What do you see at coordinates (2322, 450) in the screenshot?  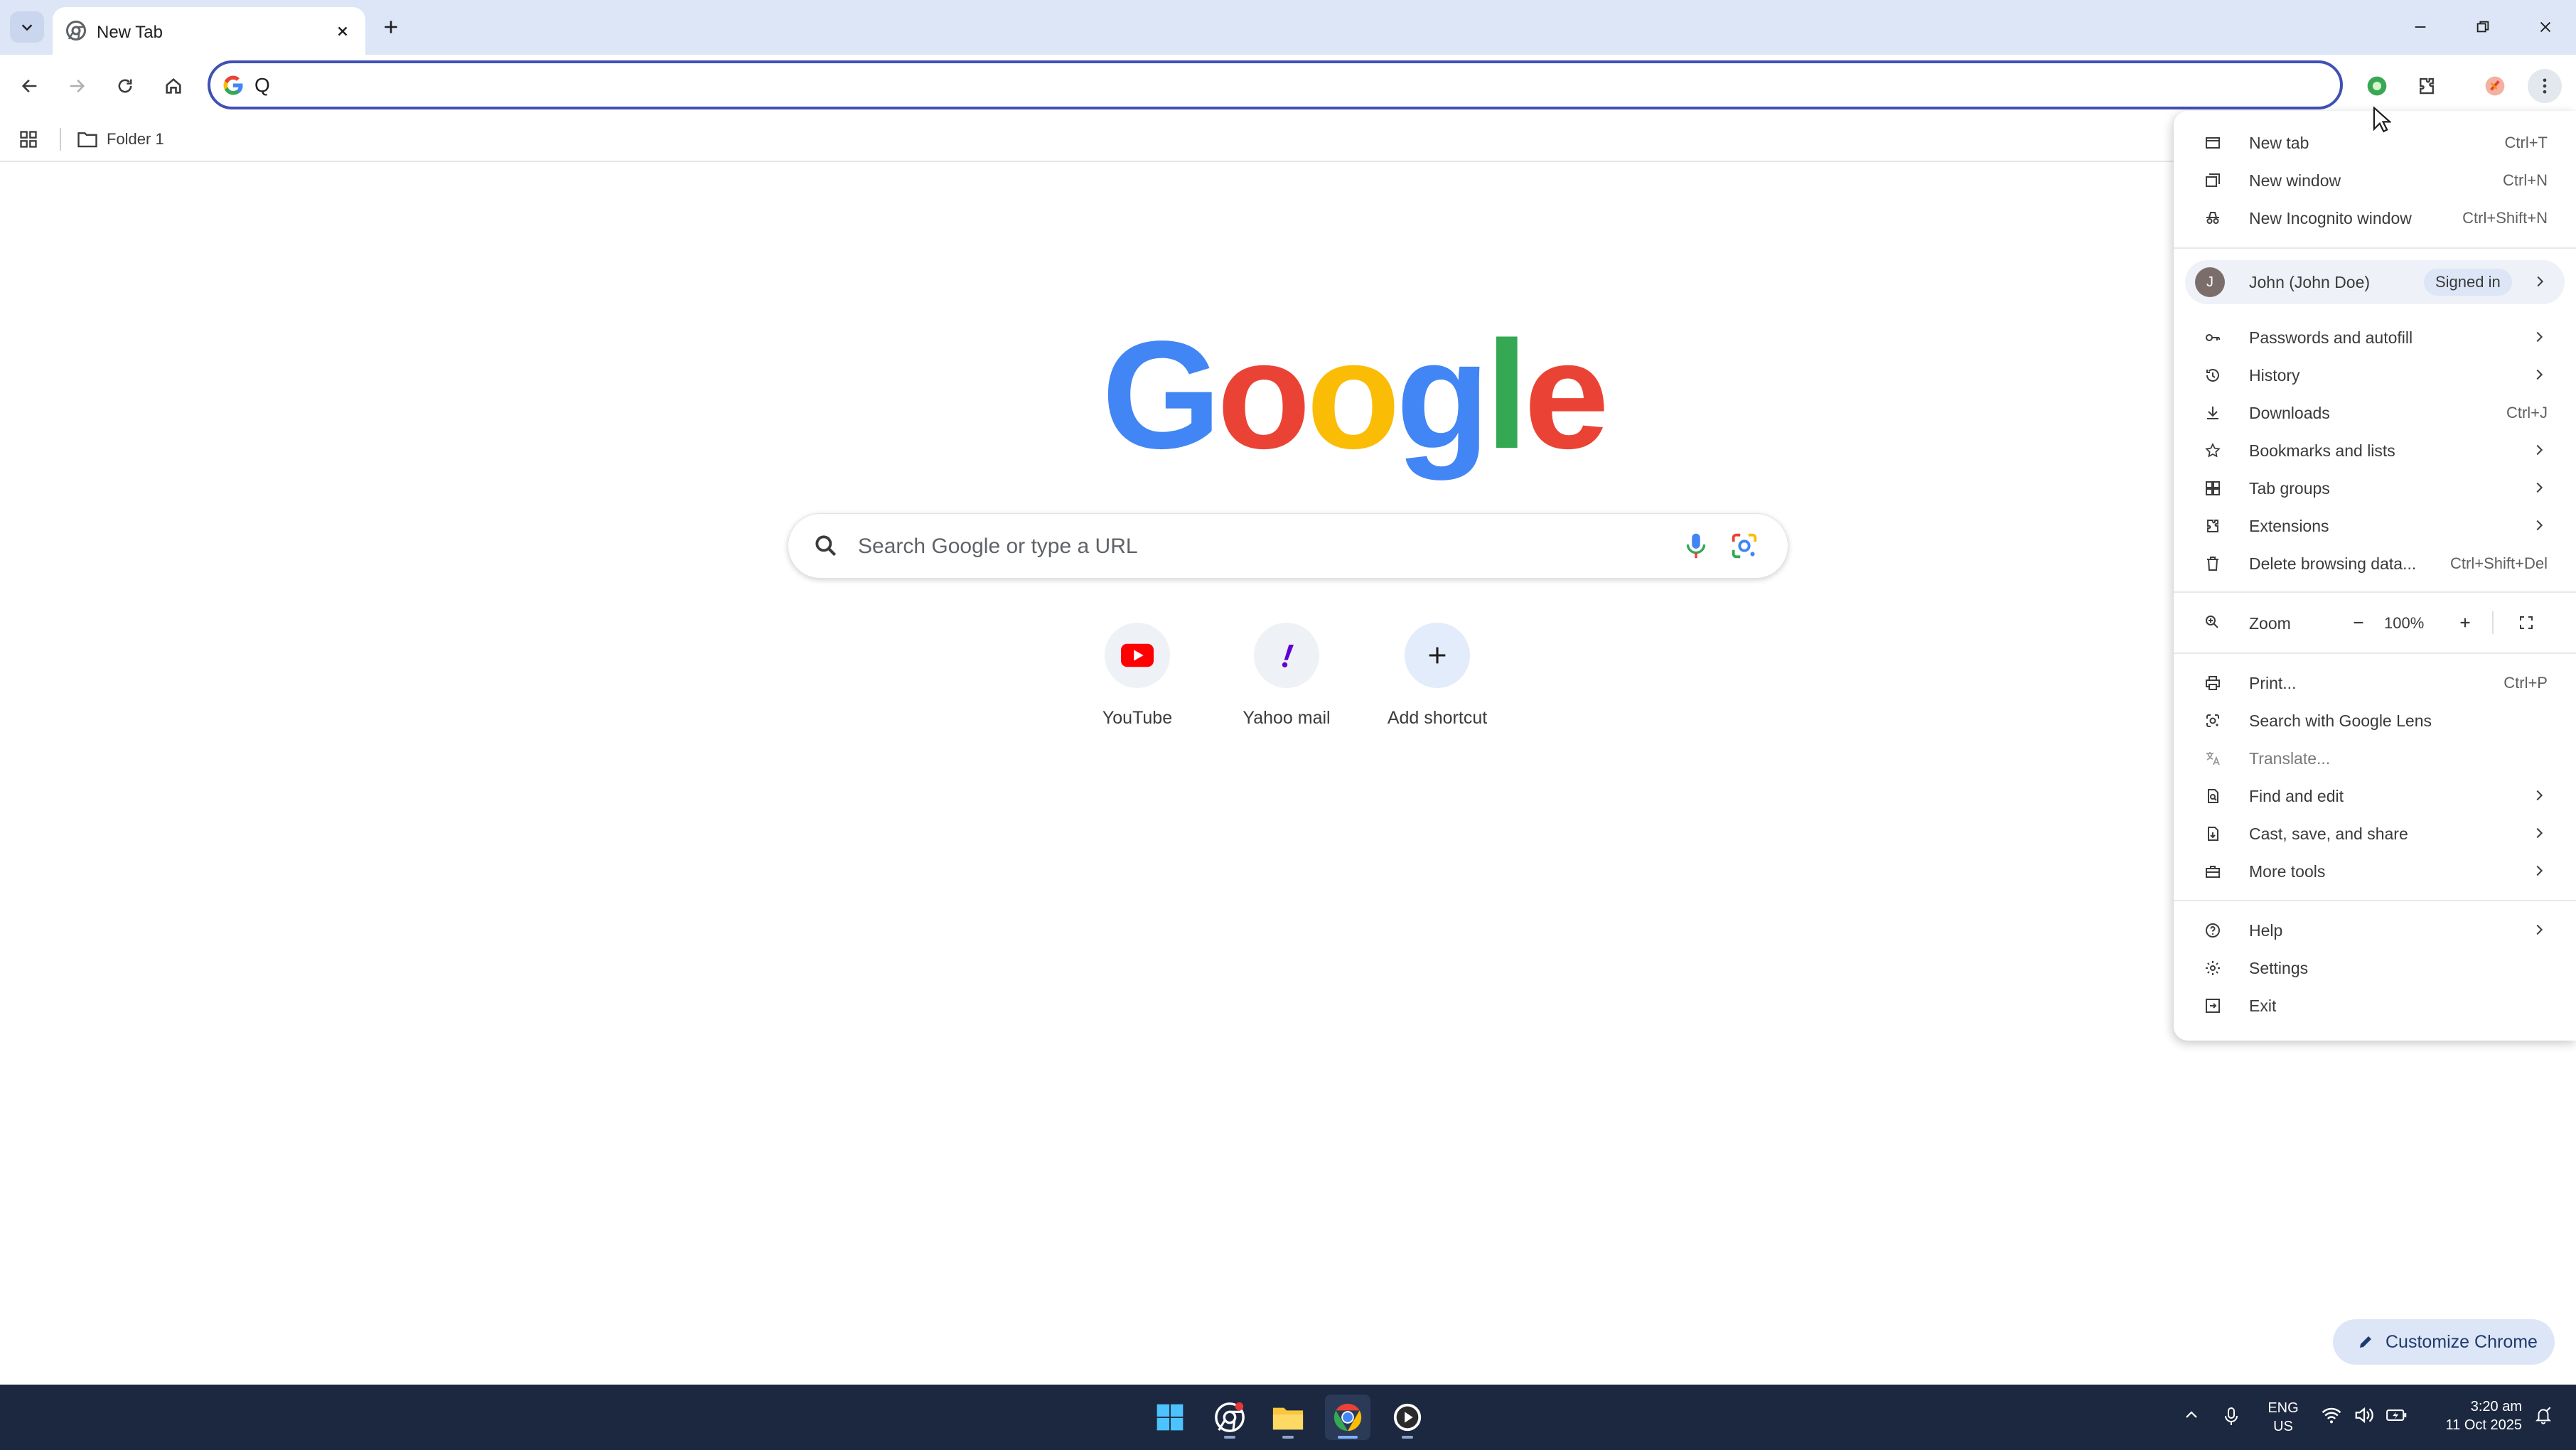 I see `menu-item-label: Bookmarks and lists` at bounding box center [2322, 450].